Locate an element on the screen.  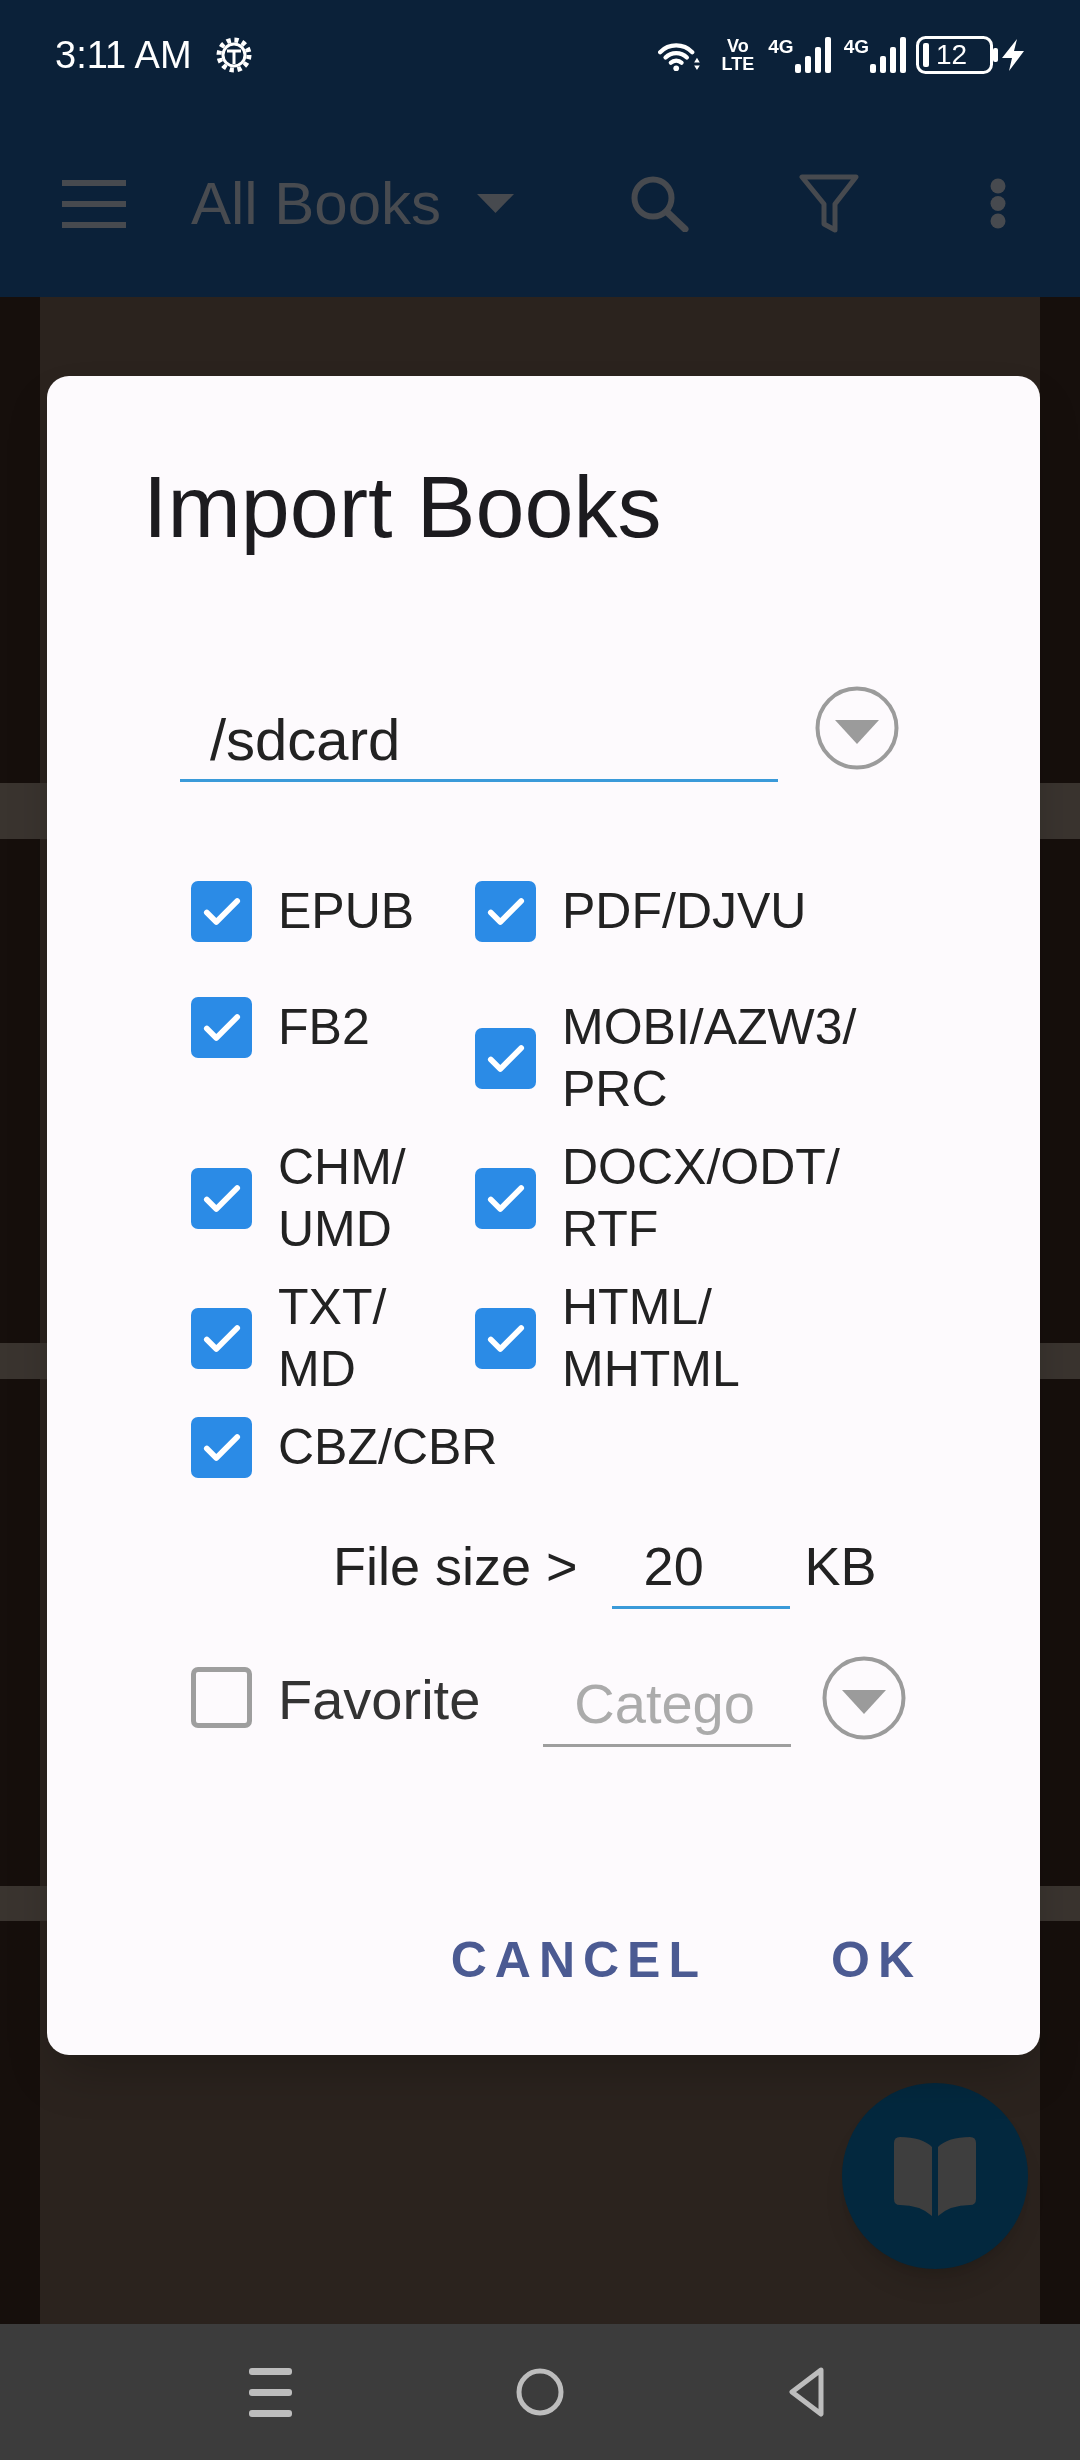
funnel-icon is located at coordinates (829, 203).